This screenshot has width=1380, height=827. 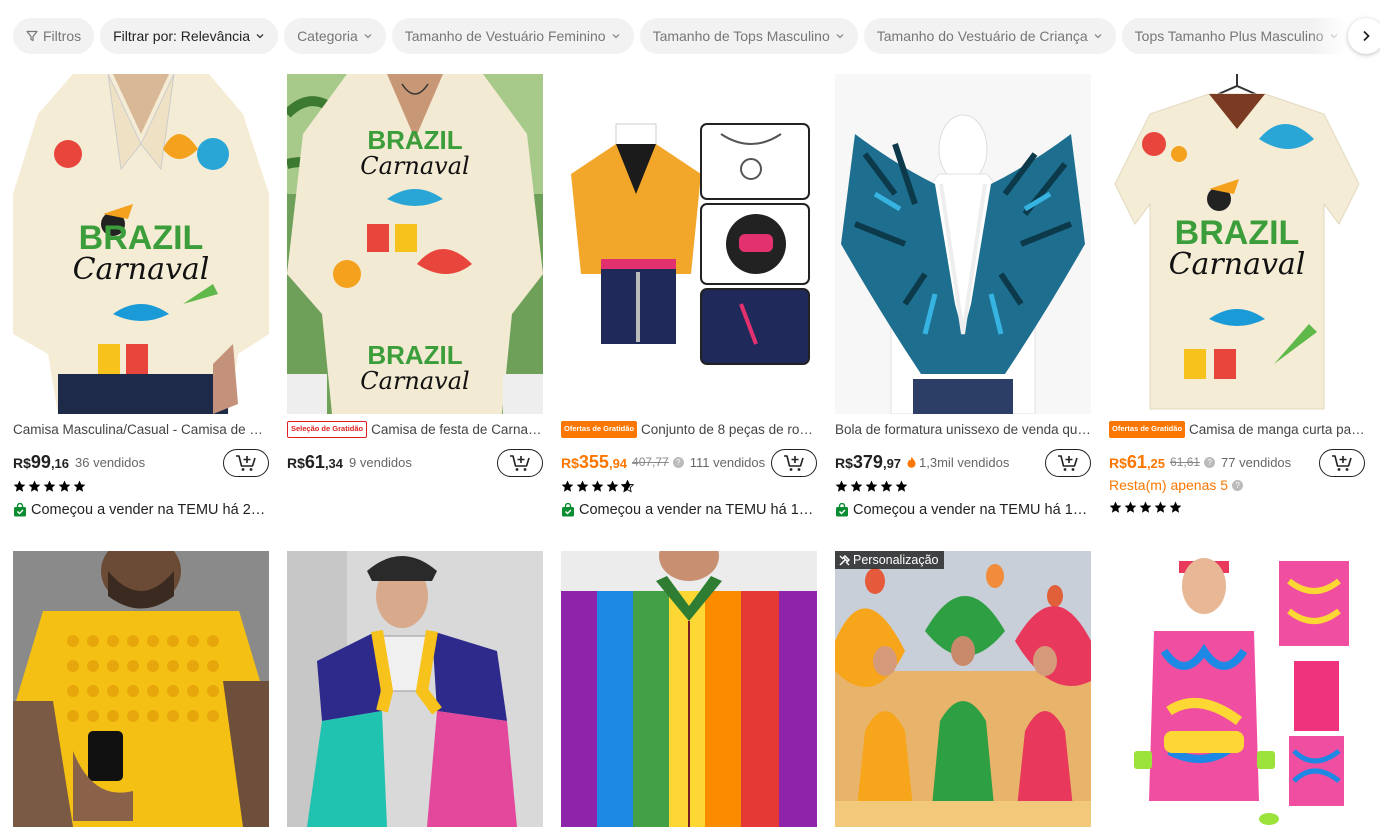 I want to click on price-row: R$61,25 61,61 ? 77 vendidos, so click(x=1237, y=463).